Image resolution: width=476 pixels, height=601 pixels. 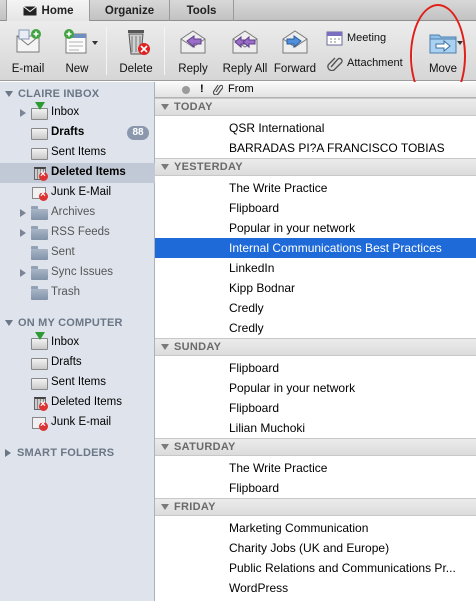 What do you see at coordinates (315, 507) in the screenshot?
I see `date-group-header: FRIDAY` at bounding box center [315, 507].